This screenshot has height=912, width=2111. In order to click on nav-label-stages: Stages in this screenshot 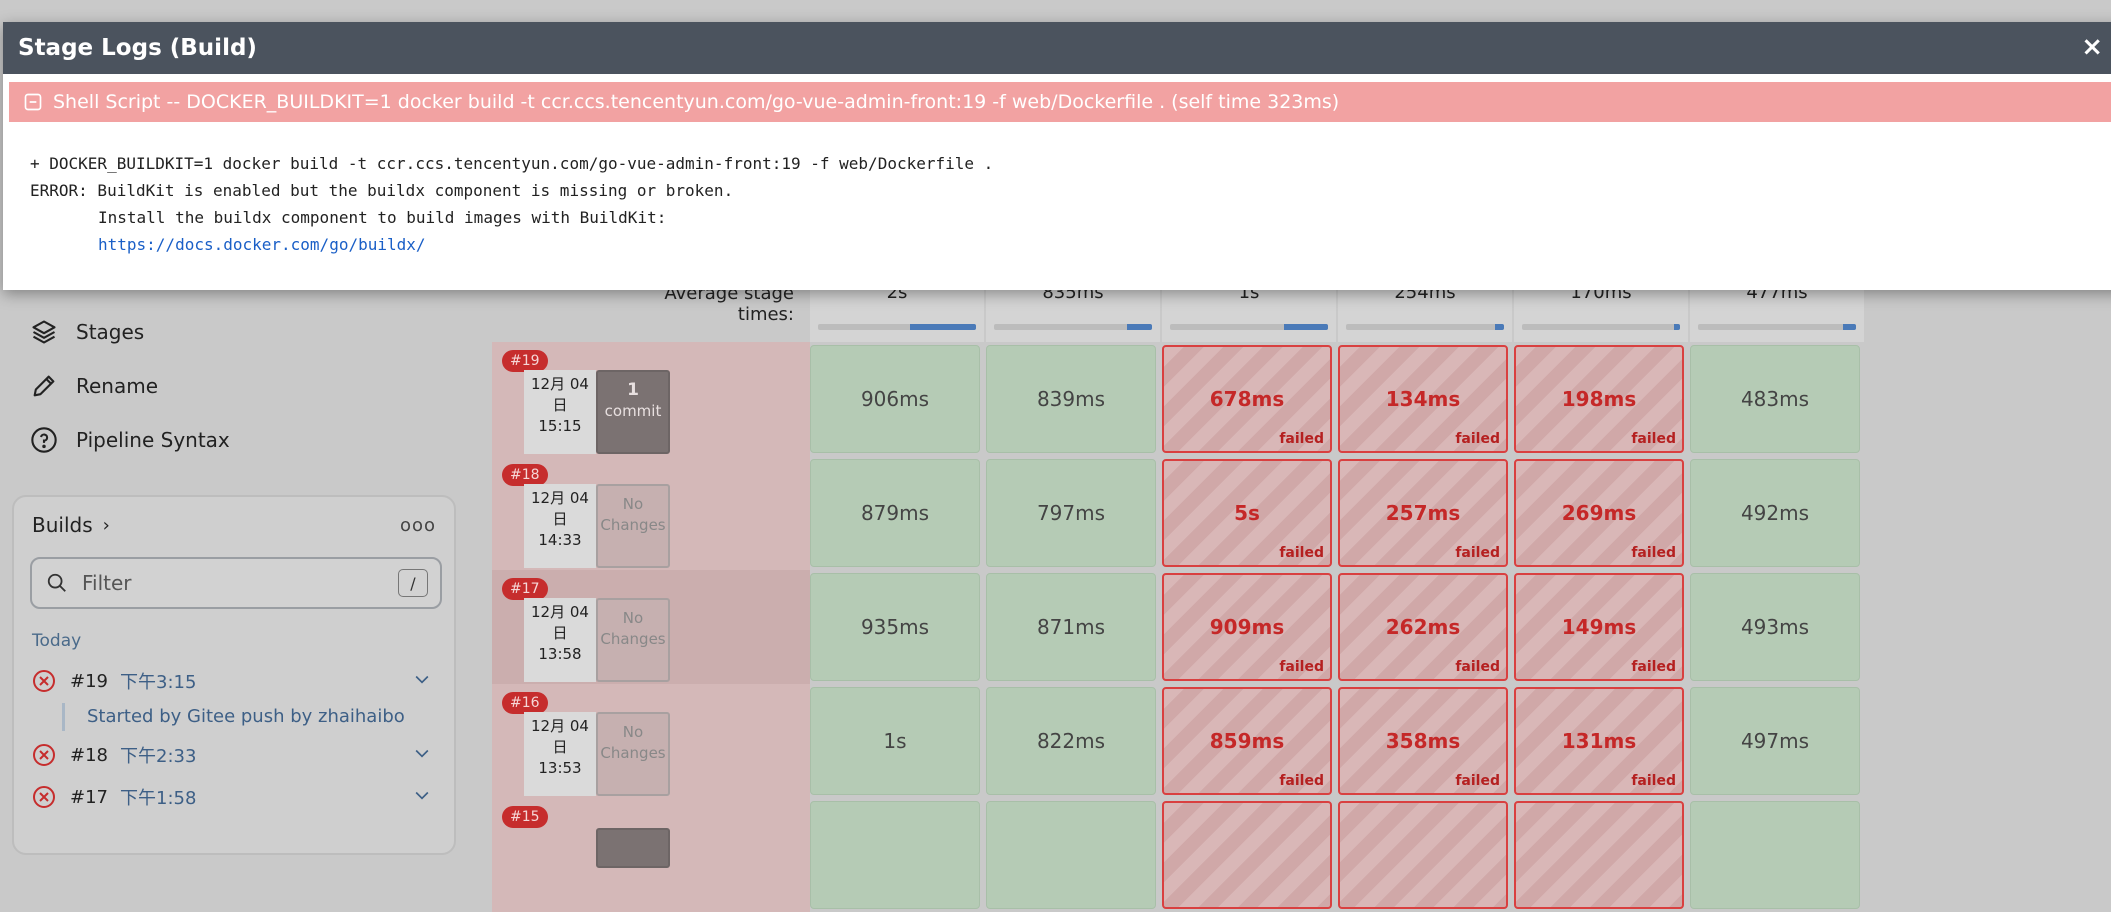, I will do `click(110, 332)`.